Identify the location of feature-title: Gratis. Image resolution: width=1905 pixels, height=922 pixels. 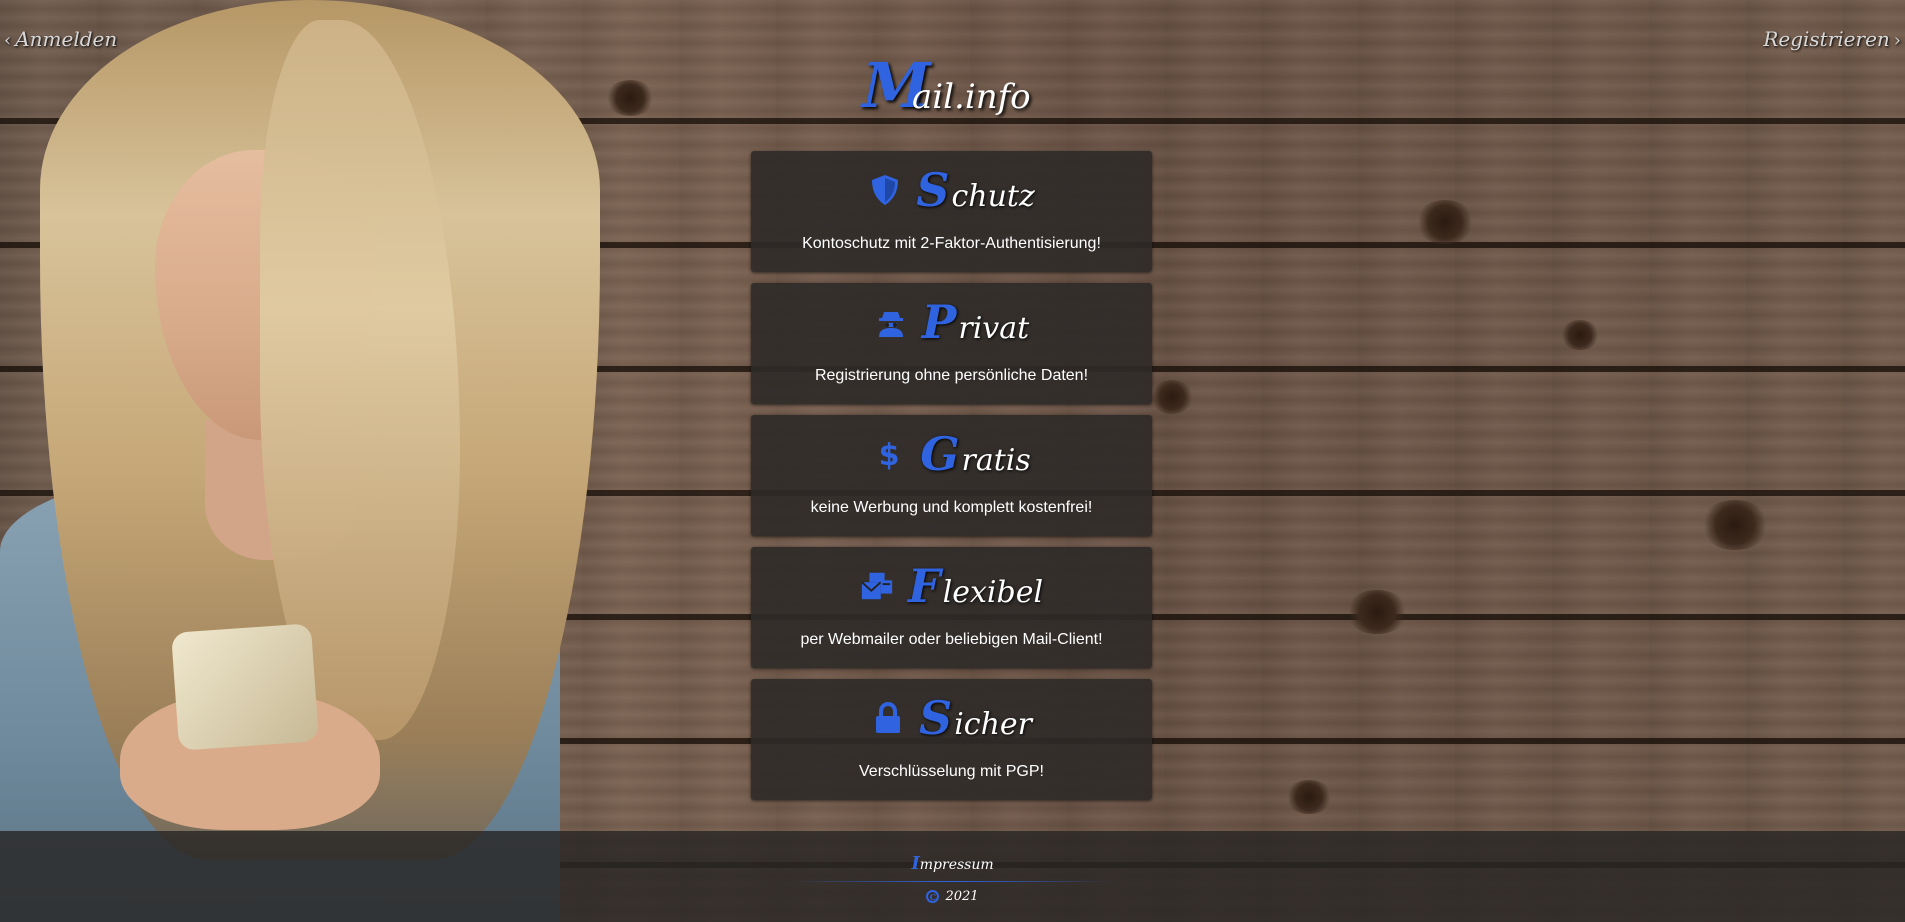
(975, 454).